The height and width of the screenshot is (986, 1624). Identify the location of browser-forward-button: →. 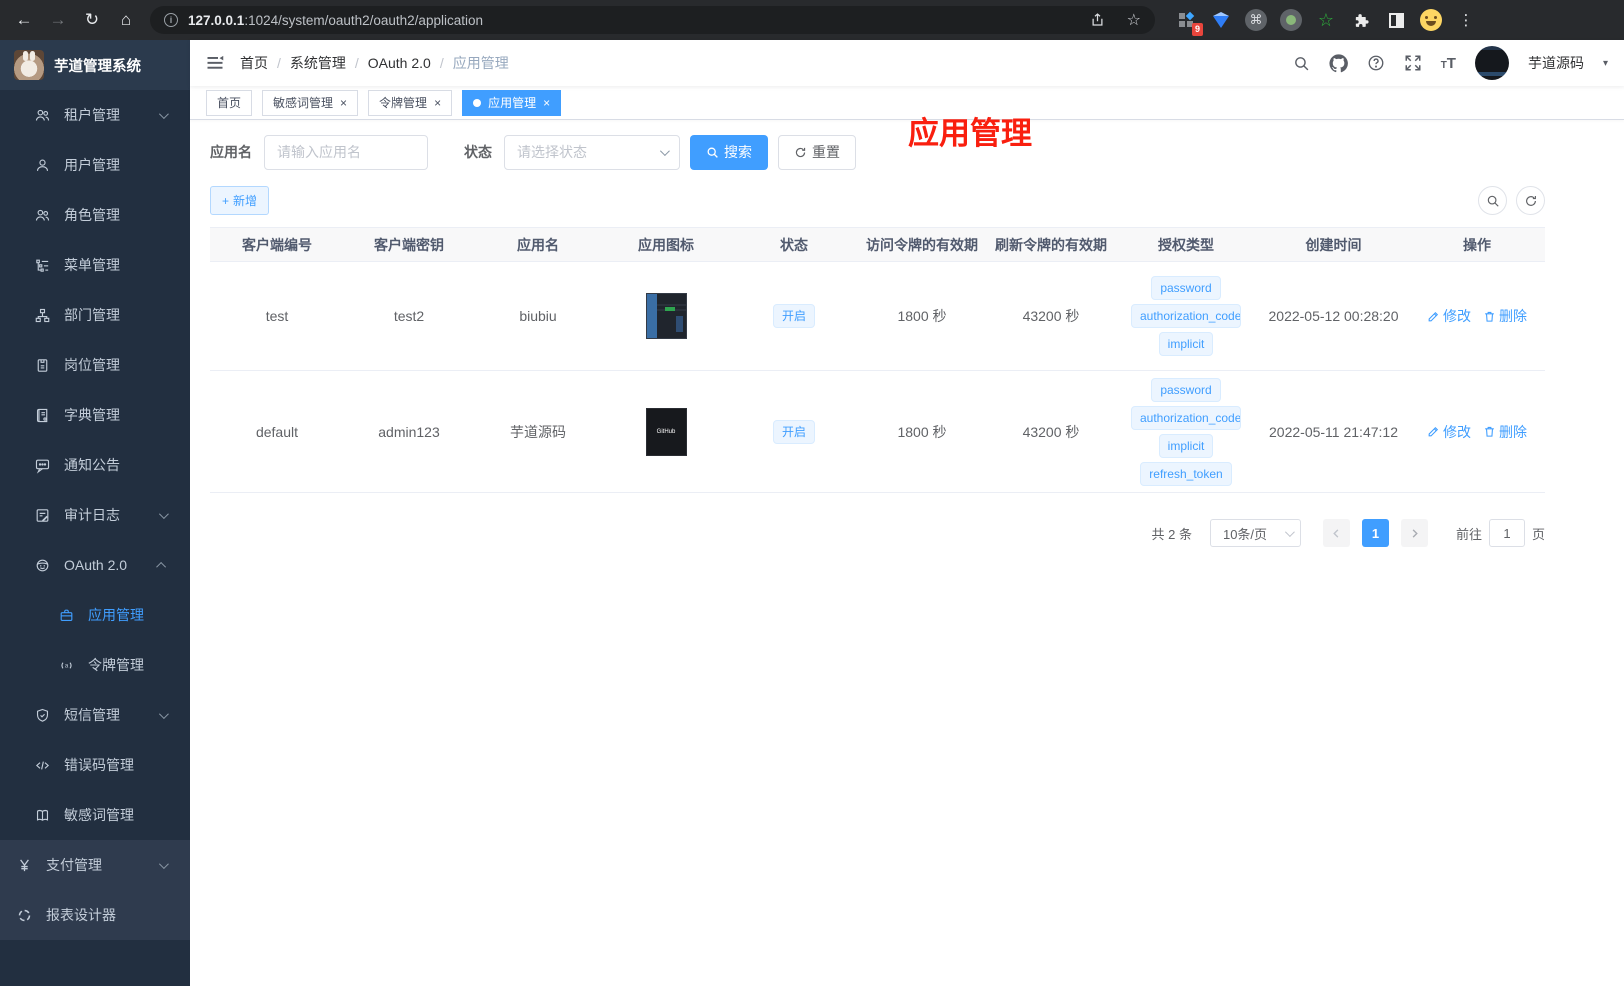
(58, 20).